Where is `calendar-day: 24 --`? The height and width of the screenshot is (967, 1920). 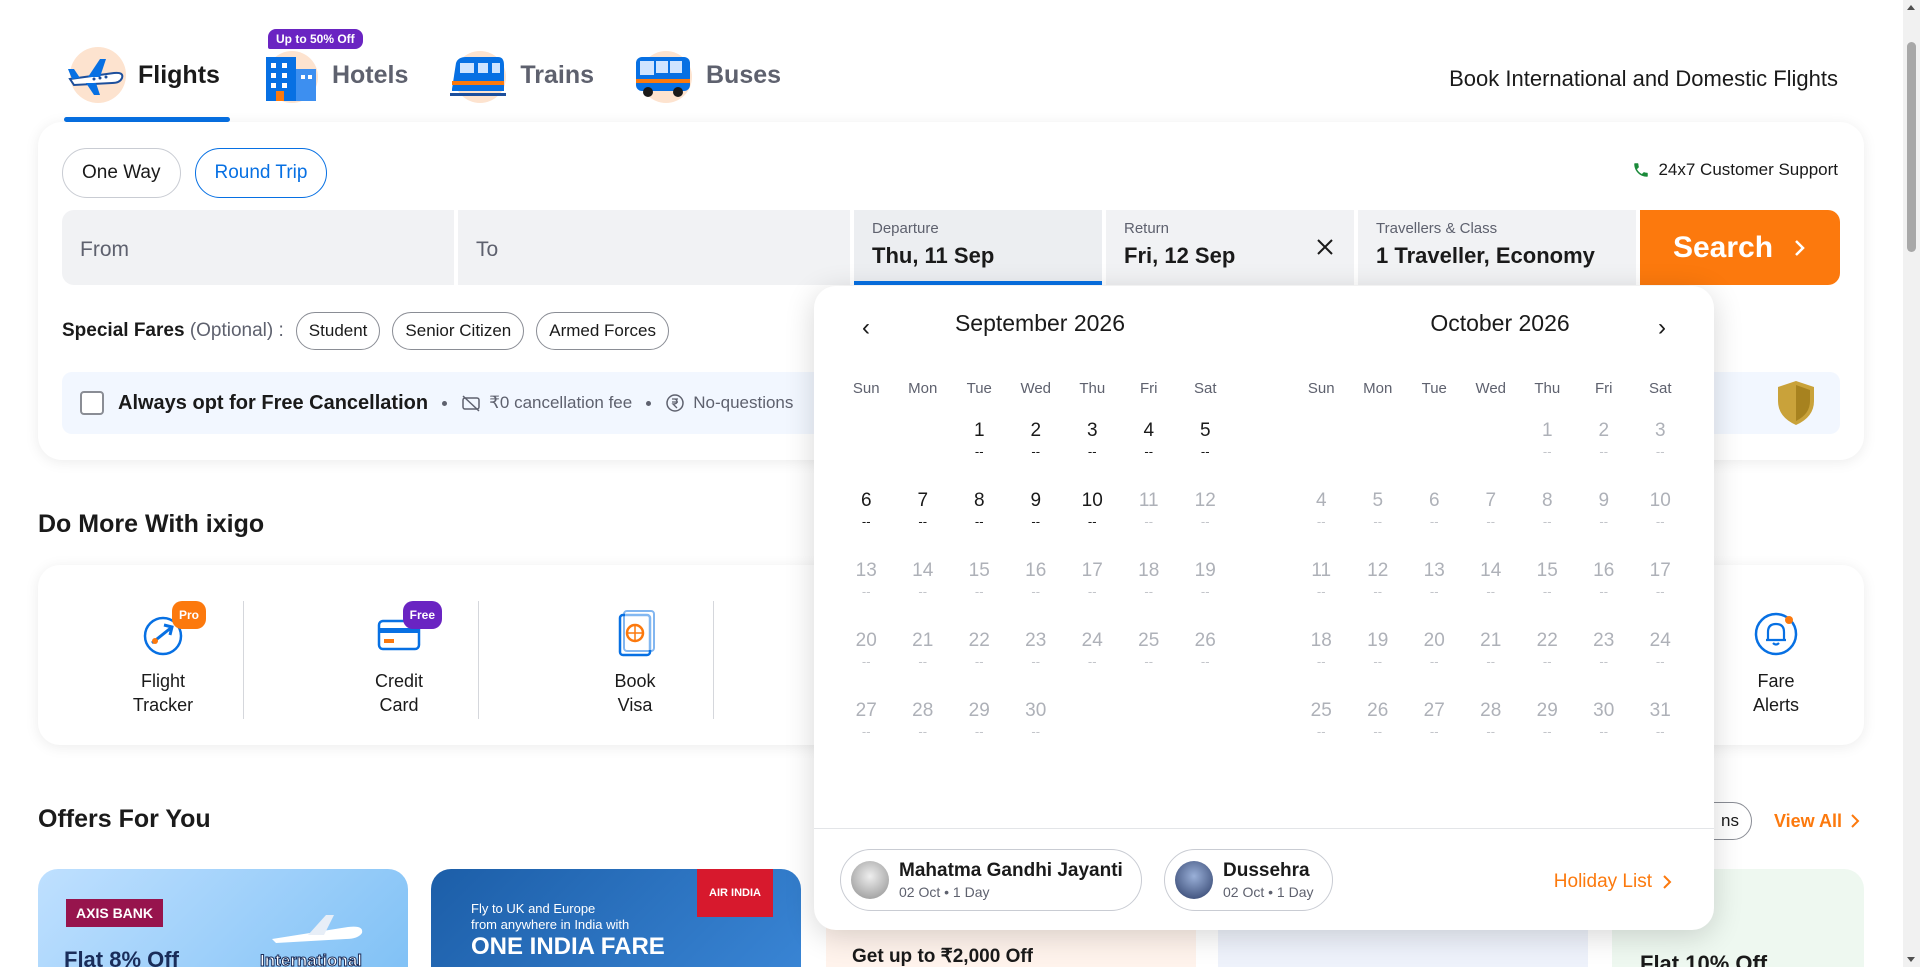
calendar-day: 24 -- is located at coordinates (1092, 665).